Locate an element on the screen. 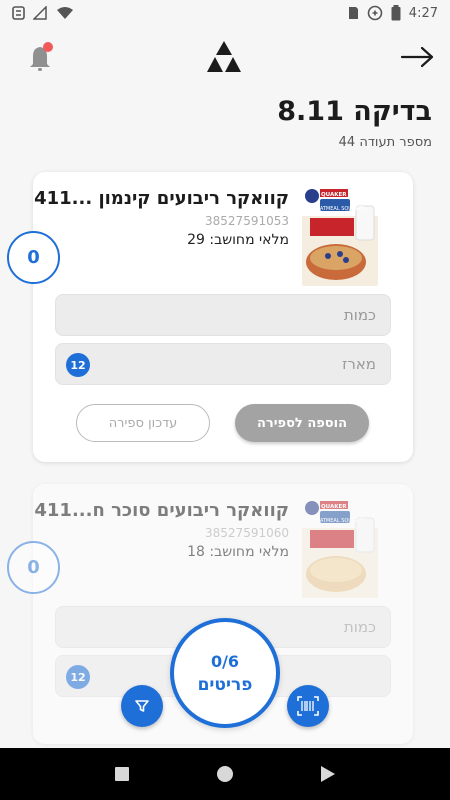  progress-label: פריטים is located at coordinates (225, 684).